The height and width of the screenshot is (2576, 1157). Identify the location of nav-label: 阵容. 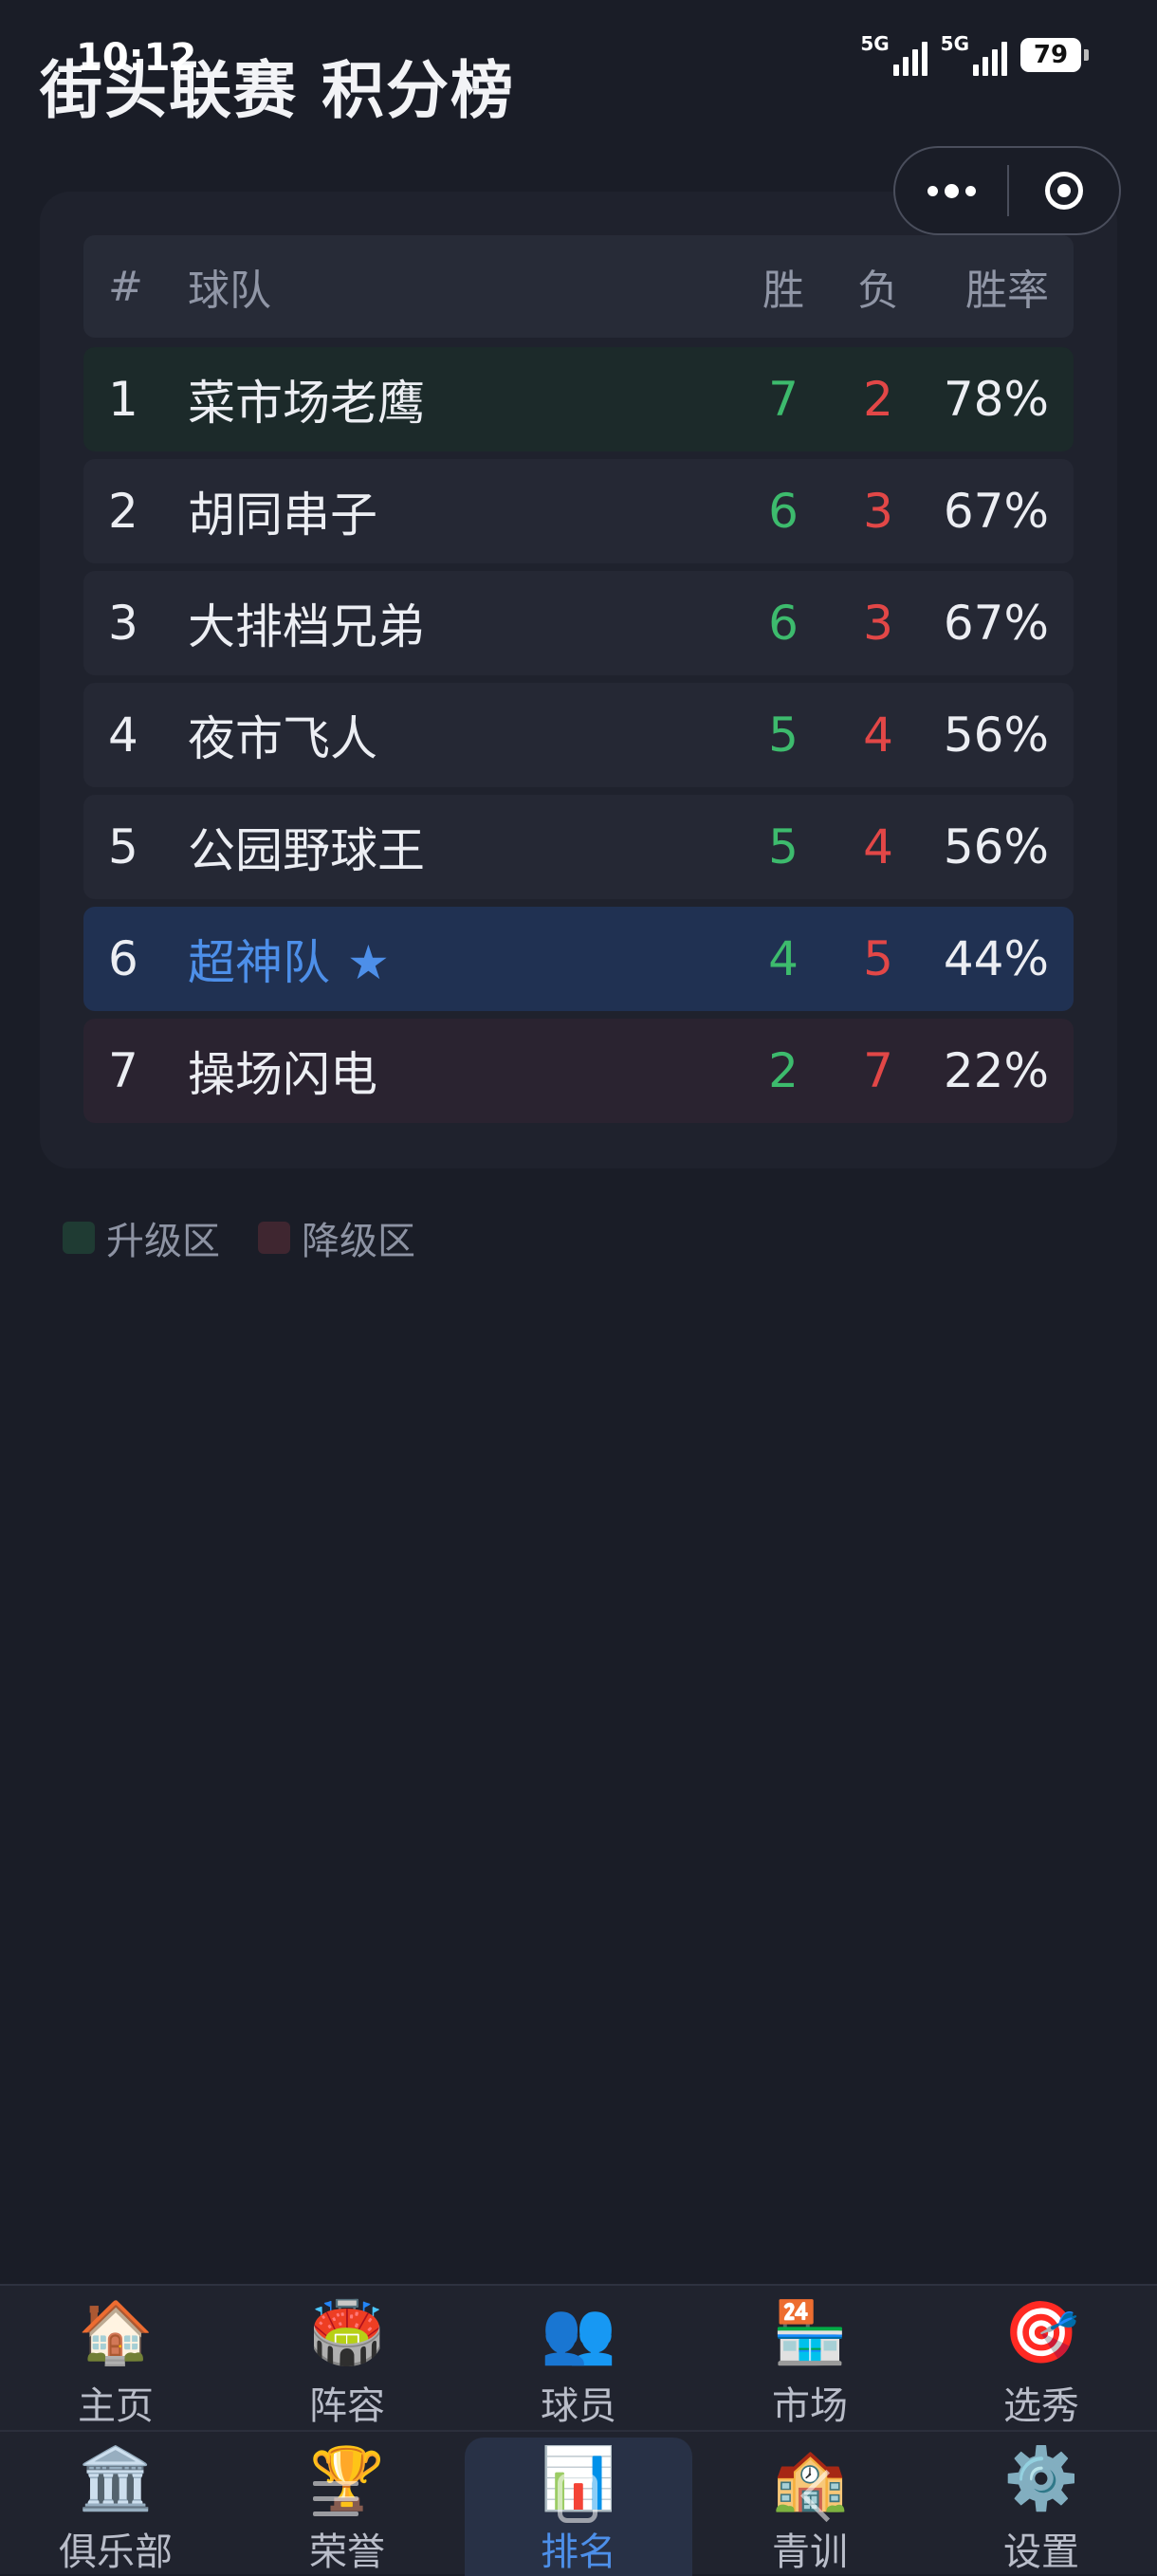
(347, 2406).